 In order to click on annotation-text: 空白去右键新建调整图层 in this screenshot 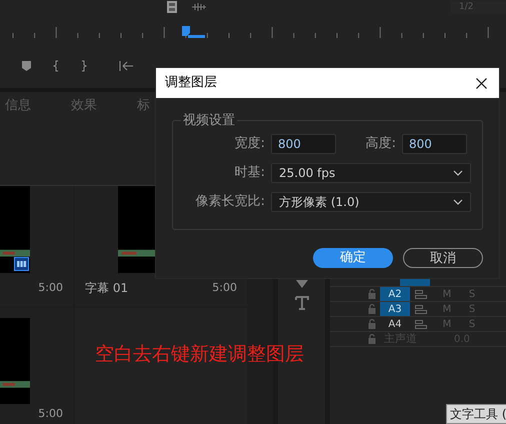, I will do `click(199, 354)`.